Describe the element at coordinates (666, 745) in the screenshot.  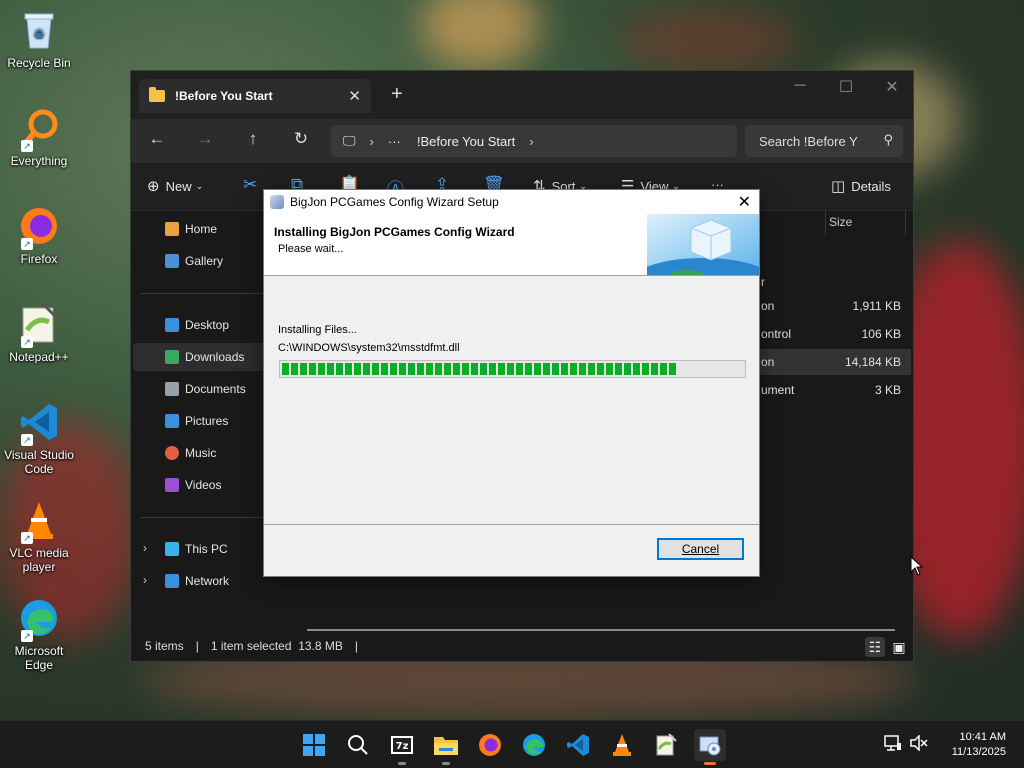
I see `taskbar-notepadpp` at that location.